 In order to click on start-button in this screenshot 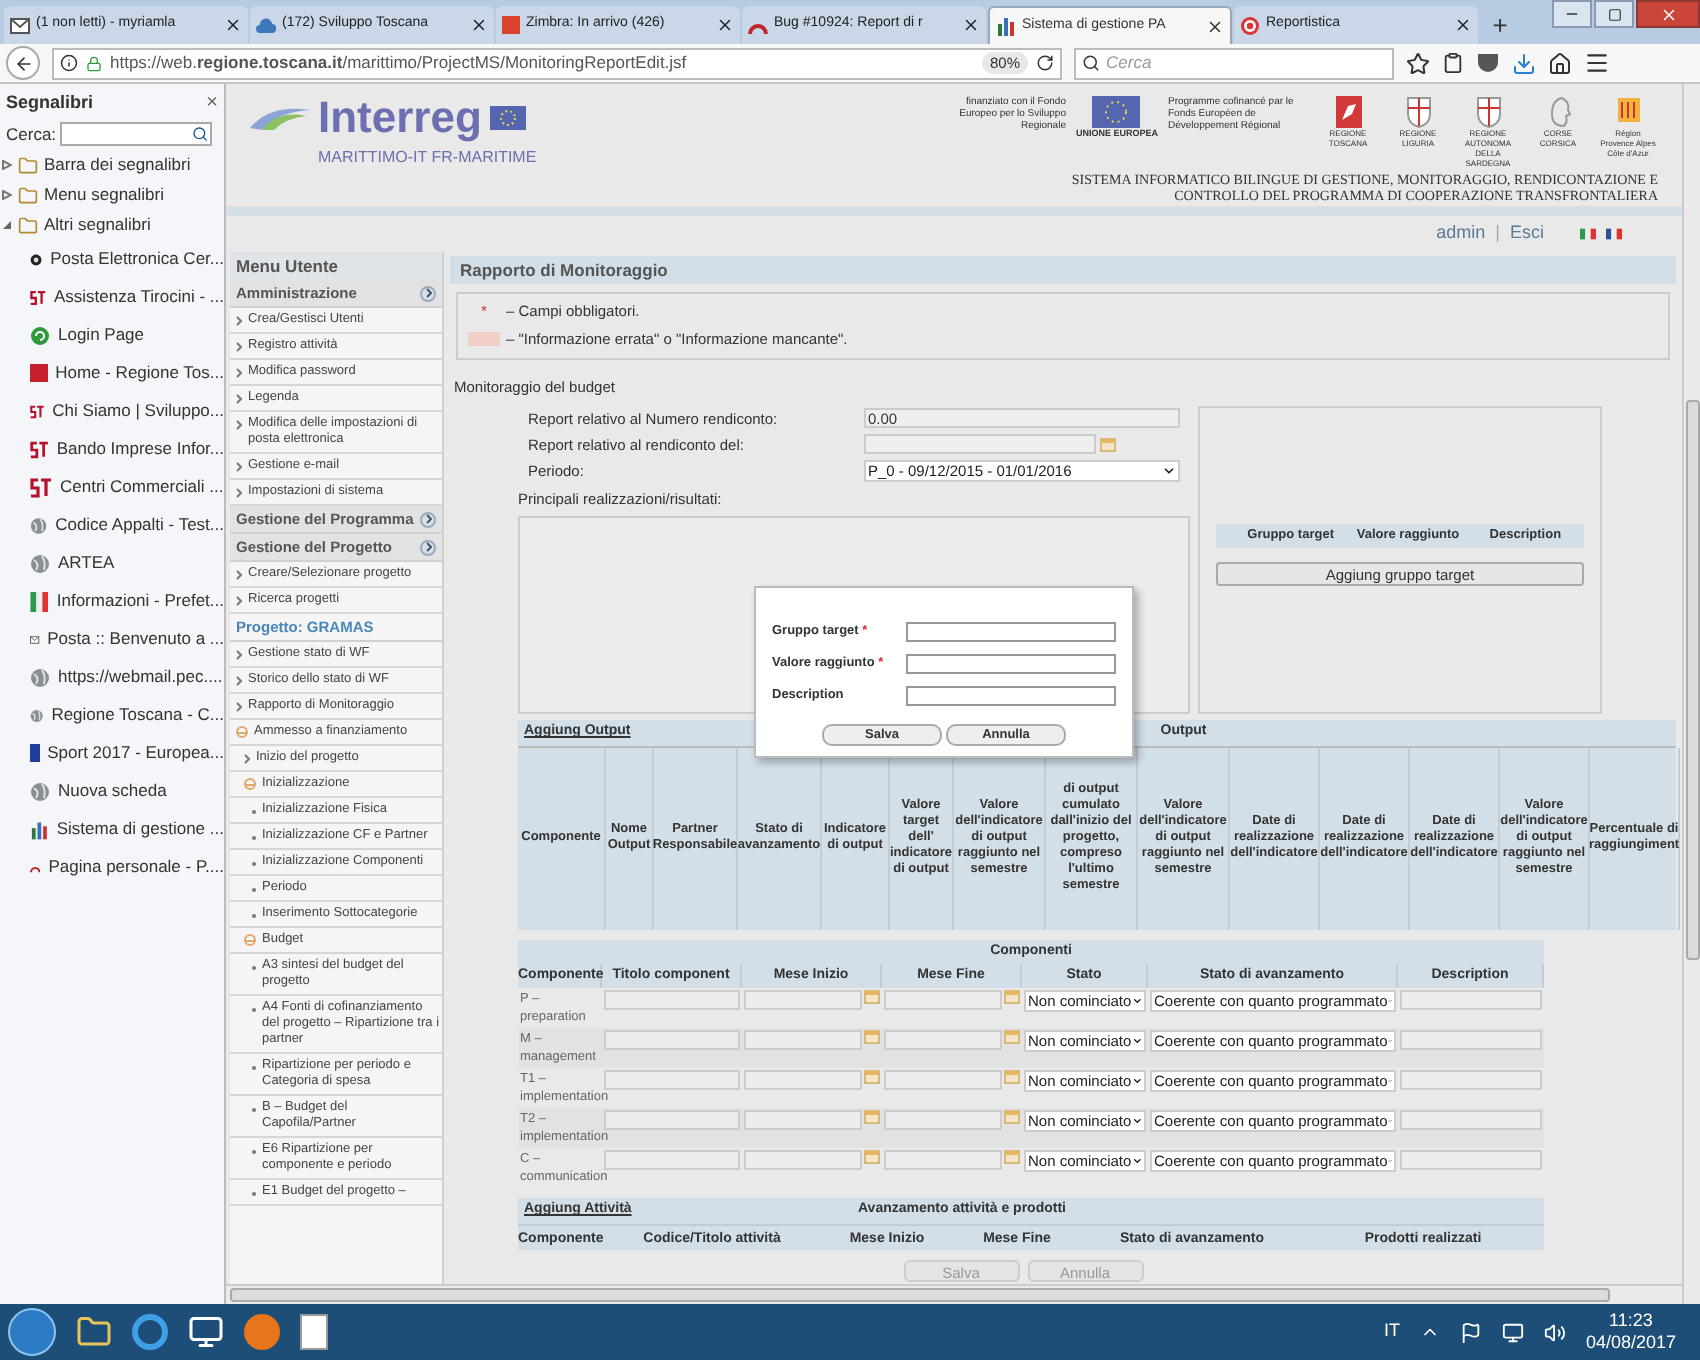, I will do `click(32, 1332)`.